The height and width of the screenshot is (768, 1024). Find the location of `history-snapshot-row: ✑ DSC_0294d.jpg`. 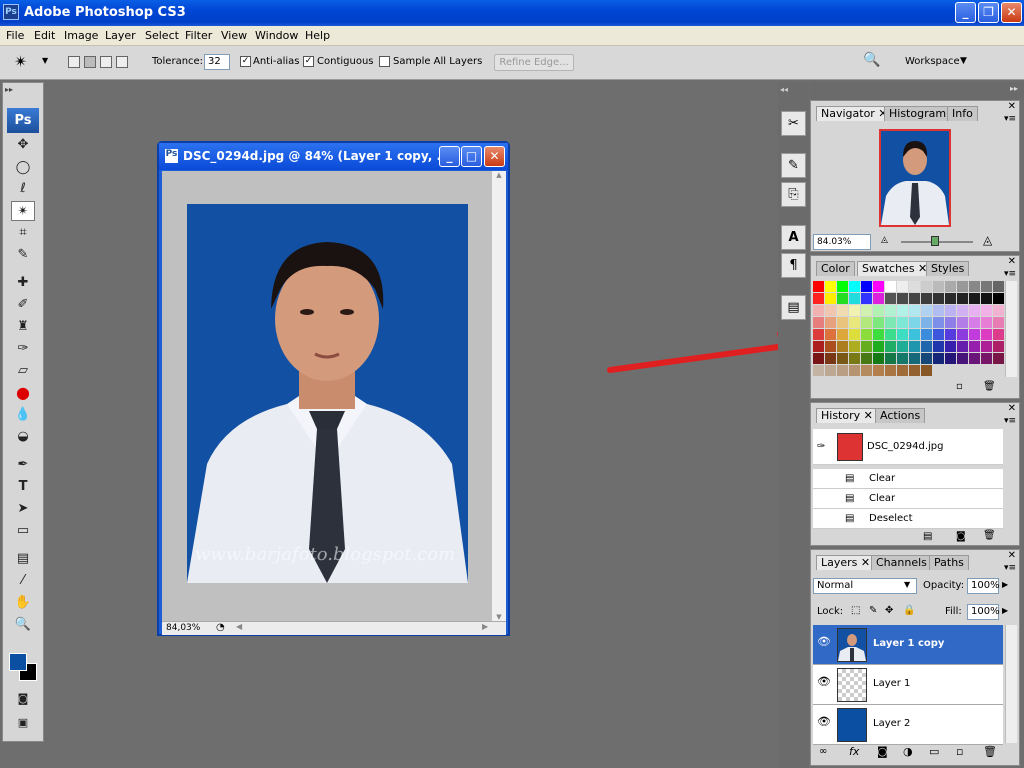

history-snapshot-row: ✑ DSC_0294d.jpg is located at coordinates (908, 447).